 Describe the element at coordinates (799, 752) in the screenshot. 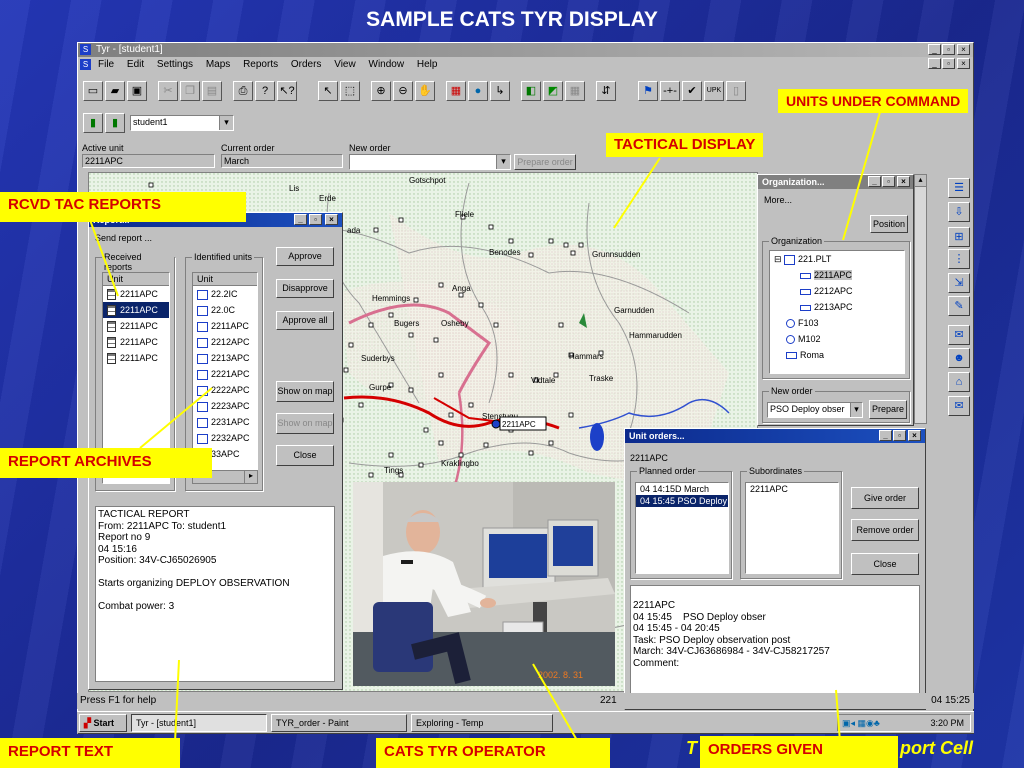

I see `callout-orders-given: ORDERS GIVEN` at that location.